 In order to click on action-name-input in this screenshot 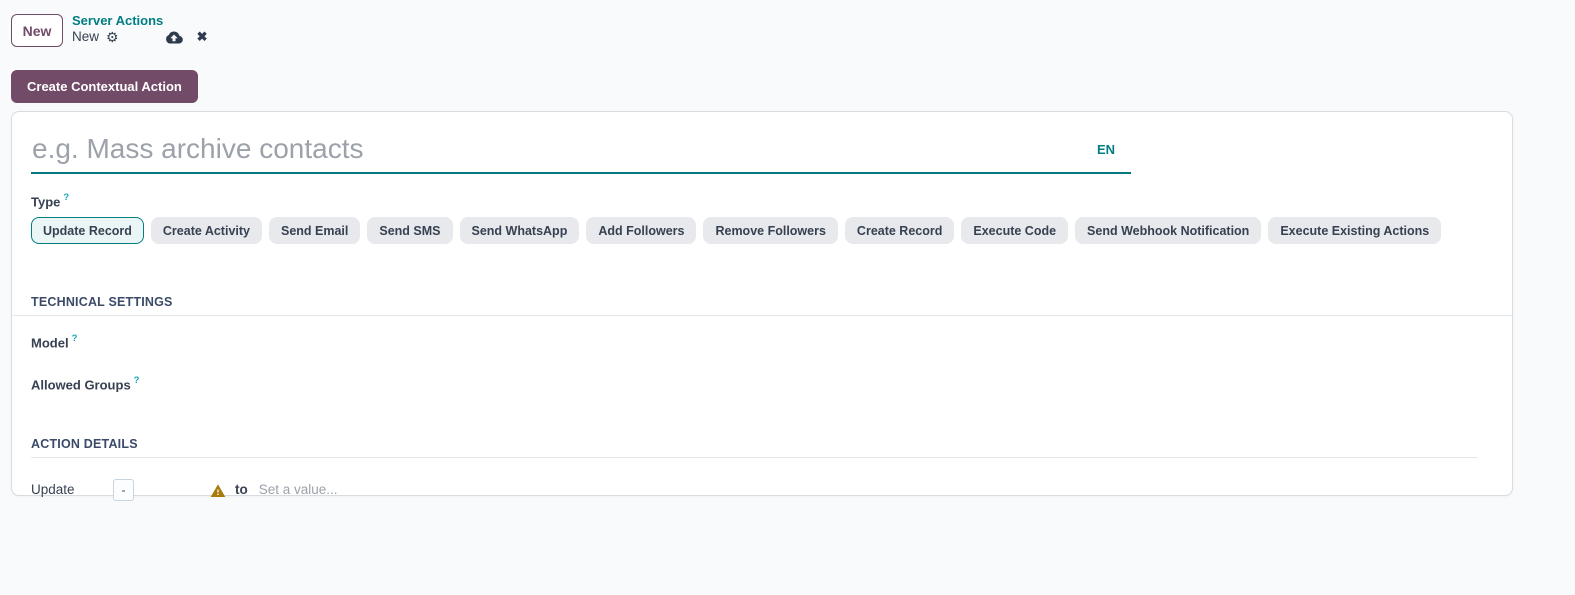, I will do `click(581, 153)`.